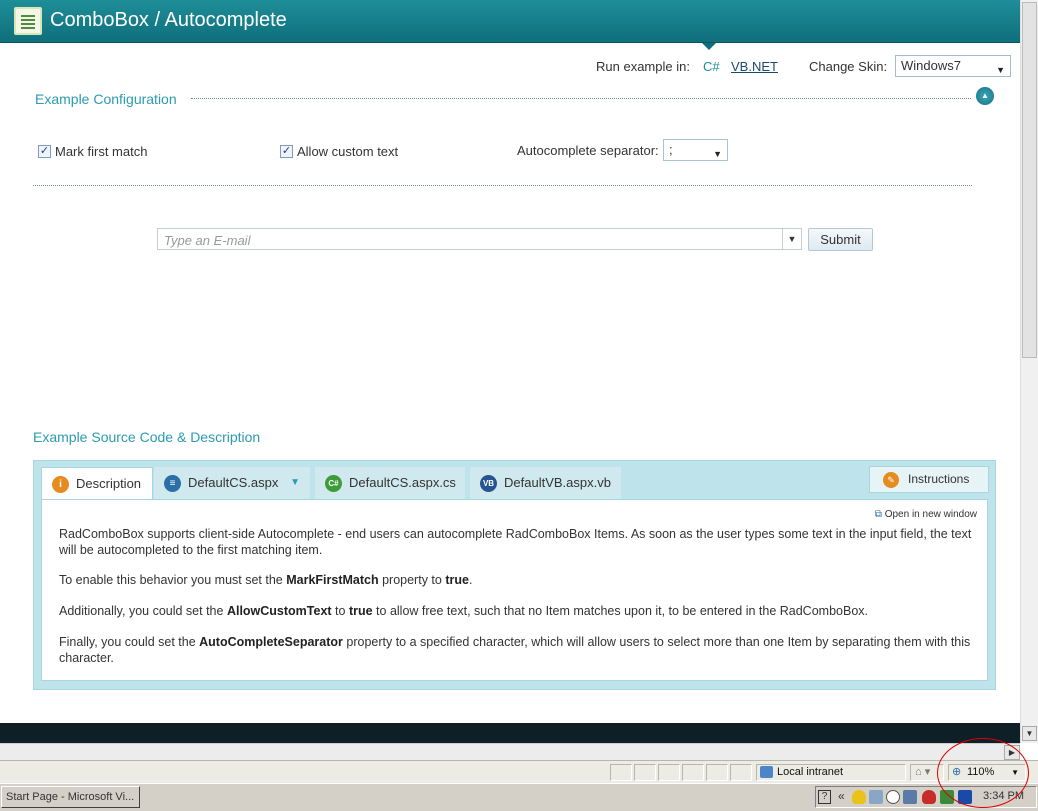  I want to click on tab-defaultcs-aspx-label: DefaultCS.aspx, so click(233, 482).